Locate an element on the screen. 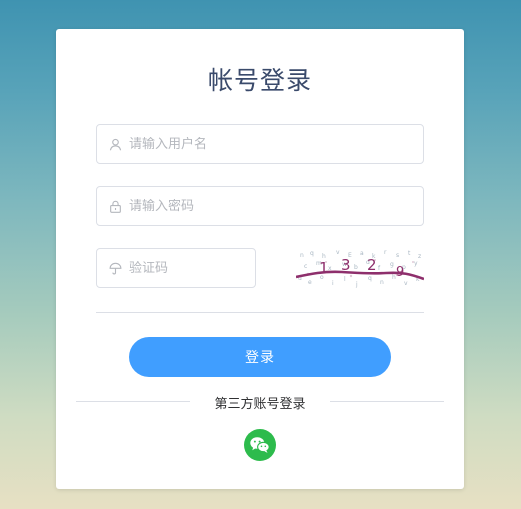 The height and width of the screenshot is (509, 521). svg-text: r is located at coordinates (385, 252).